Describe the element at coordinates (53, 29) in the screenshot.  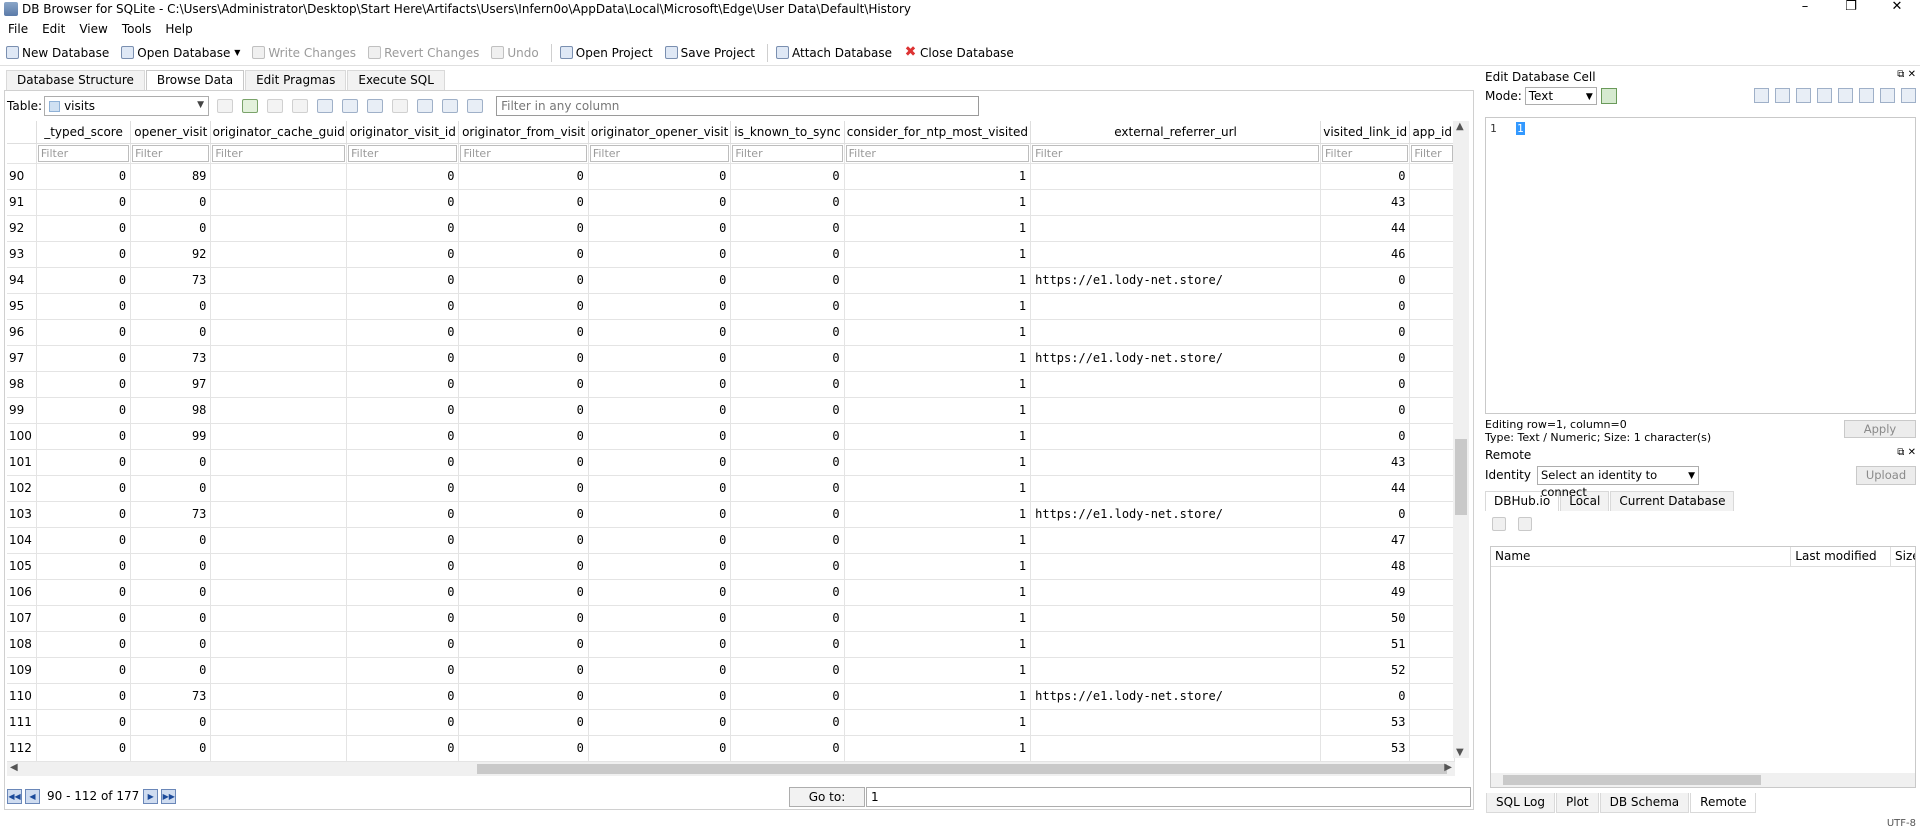
I see `menu-edit: Edit` at that location.